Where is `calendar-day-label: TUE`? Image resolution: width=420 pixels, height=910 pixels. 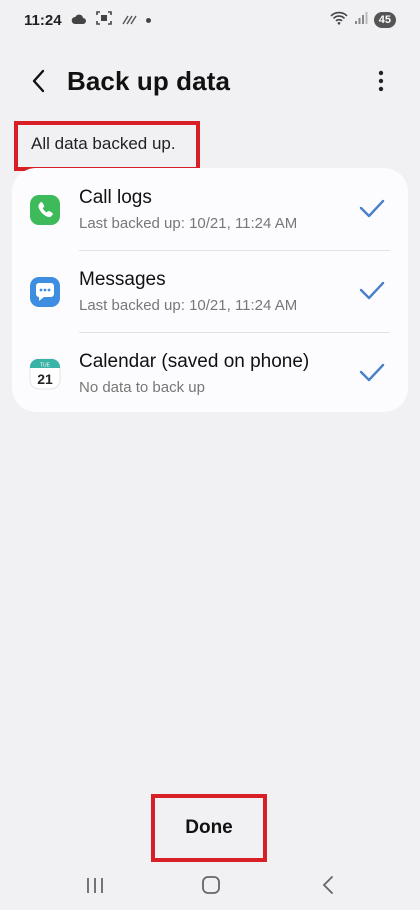 calendar-day-label: TUE is located at coordinates (45, 365).